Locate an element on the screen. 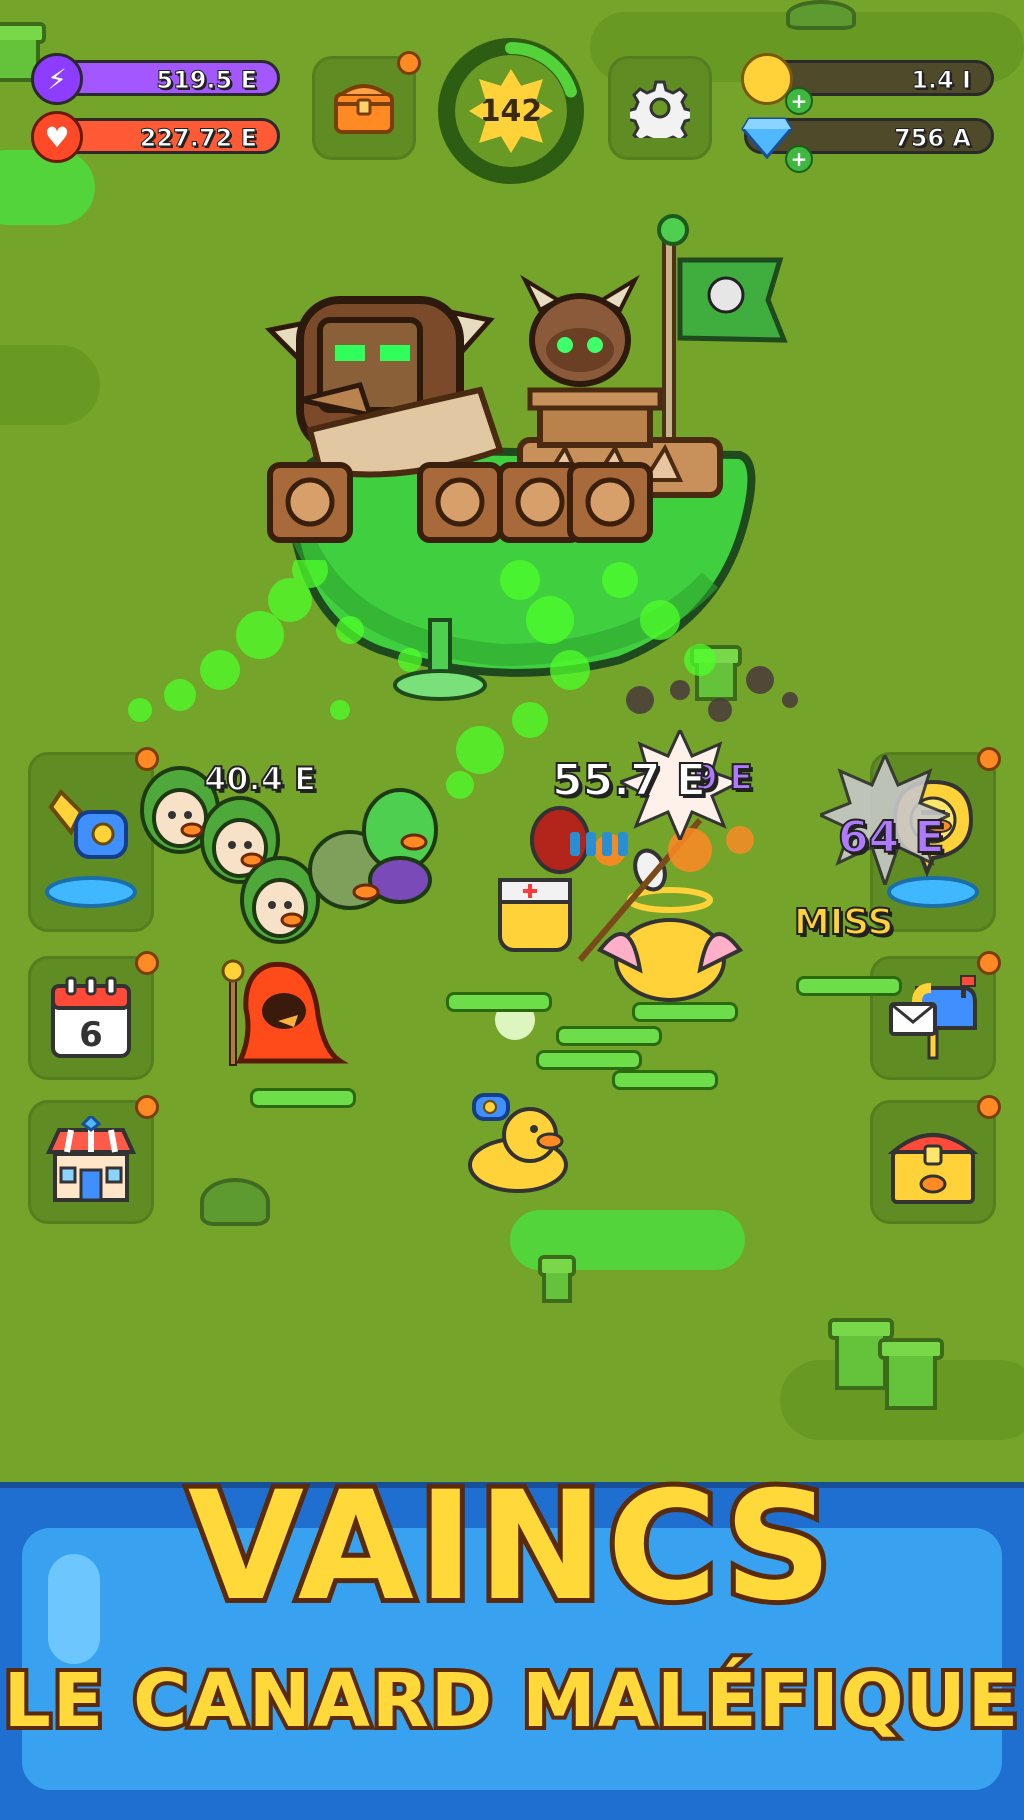 This screenshot has width=1024, height=1820. miss-indicator: MISS is located at coordinates (843, 922).